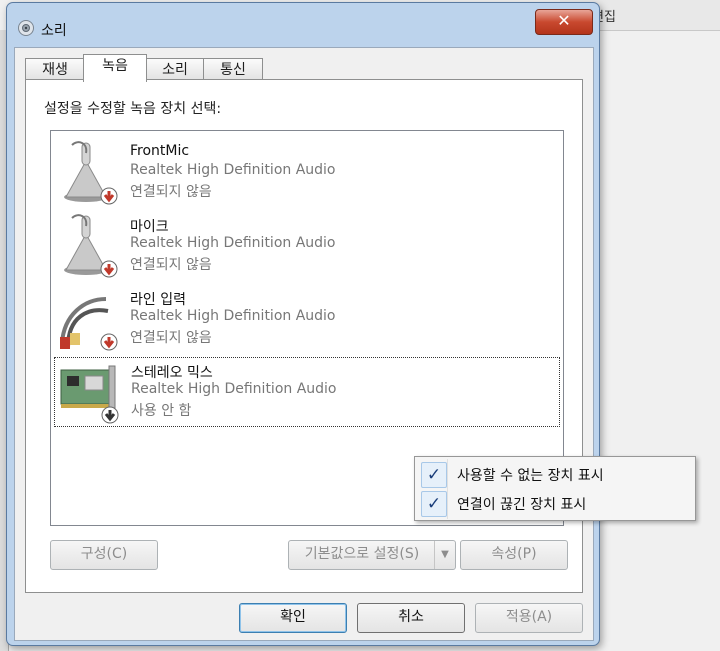 This screenshot has width=720, height=651. What do you see at coordinates (293, 618) in the screenshot?
I see `ok-button: 확인` at bounding box center [293, 618].